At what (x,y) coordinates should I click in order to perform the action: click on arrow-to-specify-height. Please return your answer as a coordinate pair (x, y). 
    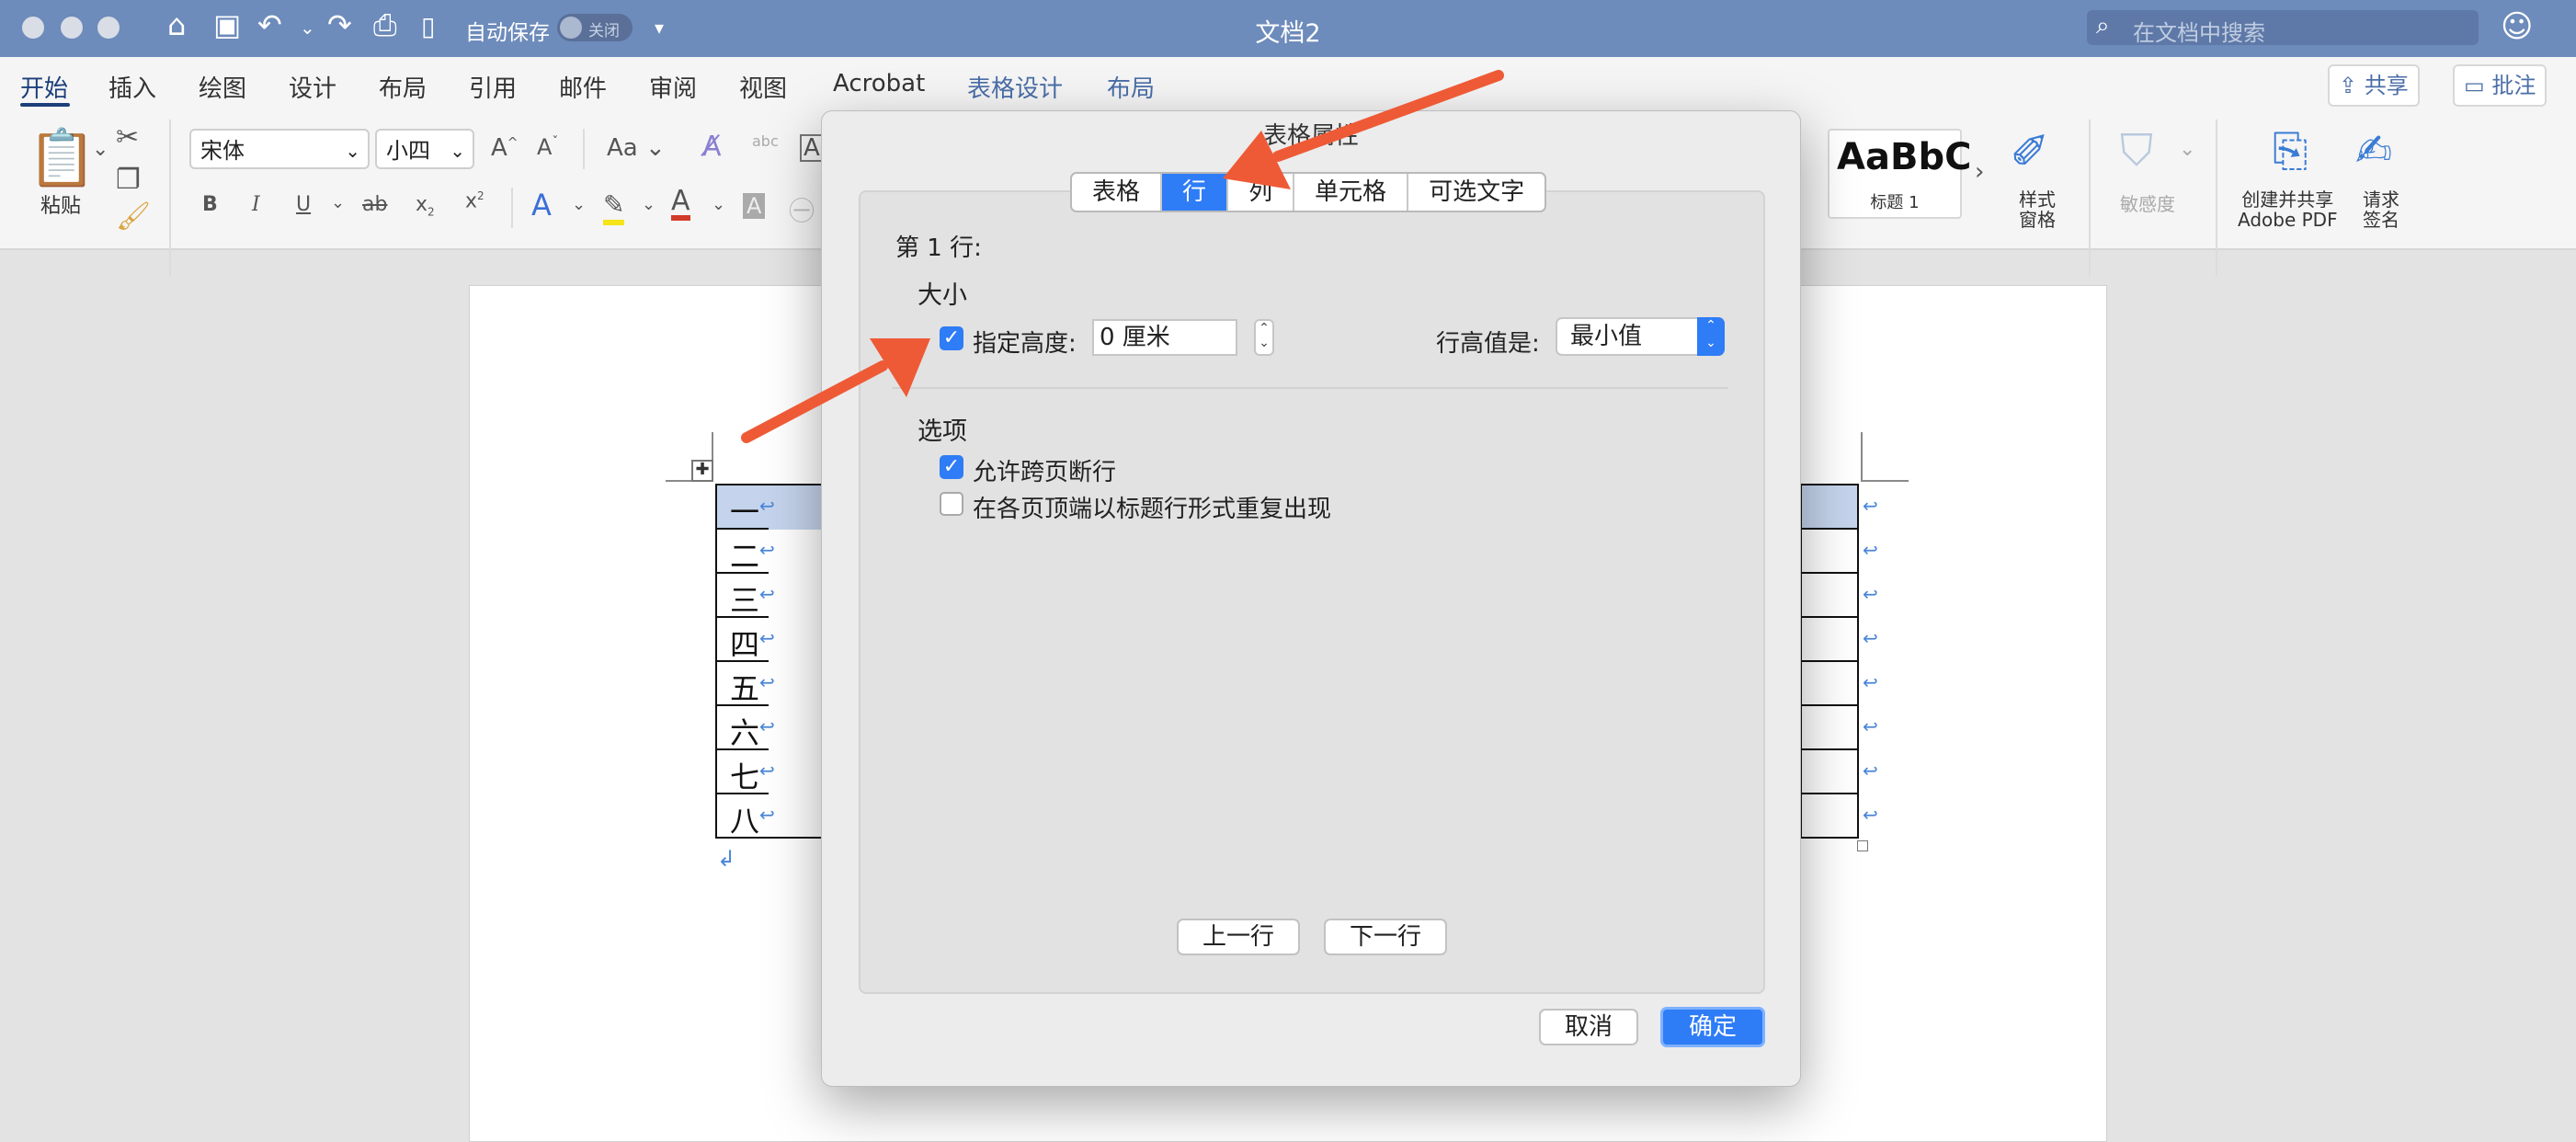
    Looking at the image, I should click on (835, 391).